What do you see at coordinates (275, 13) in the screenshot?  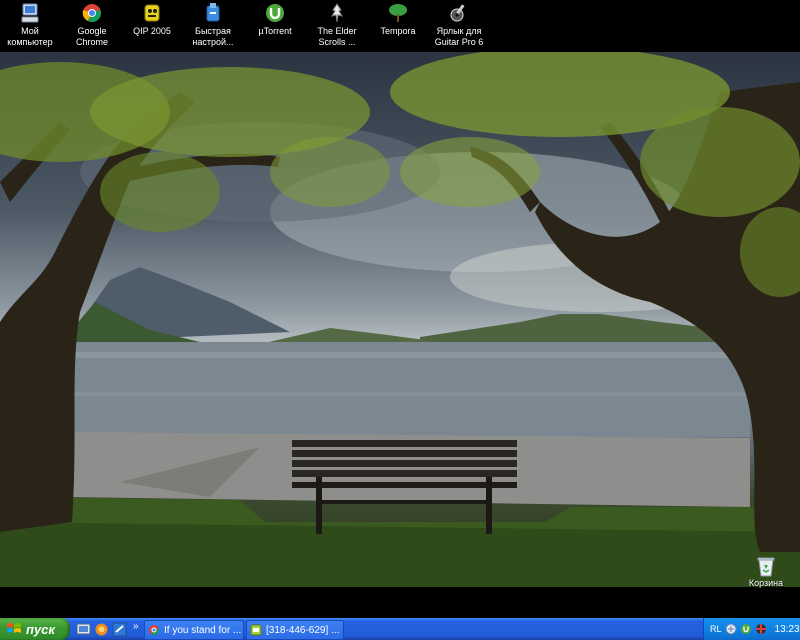 I see `utorrent-icon` at bounding box center [275, 13].